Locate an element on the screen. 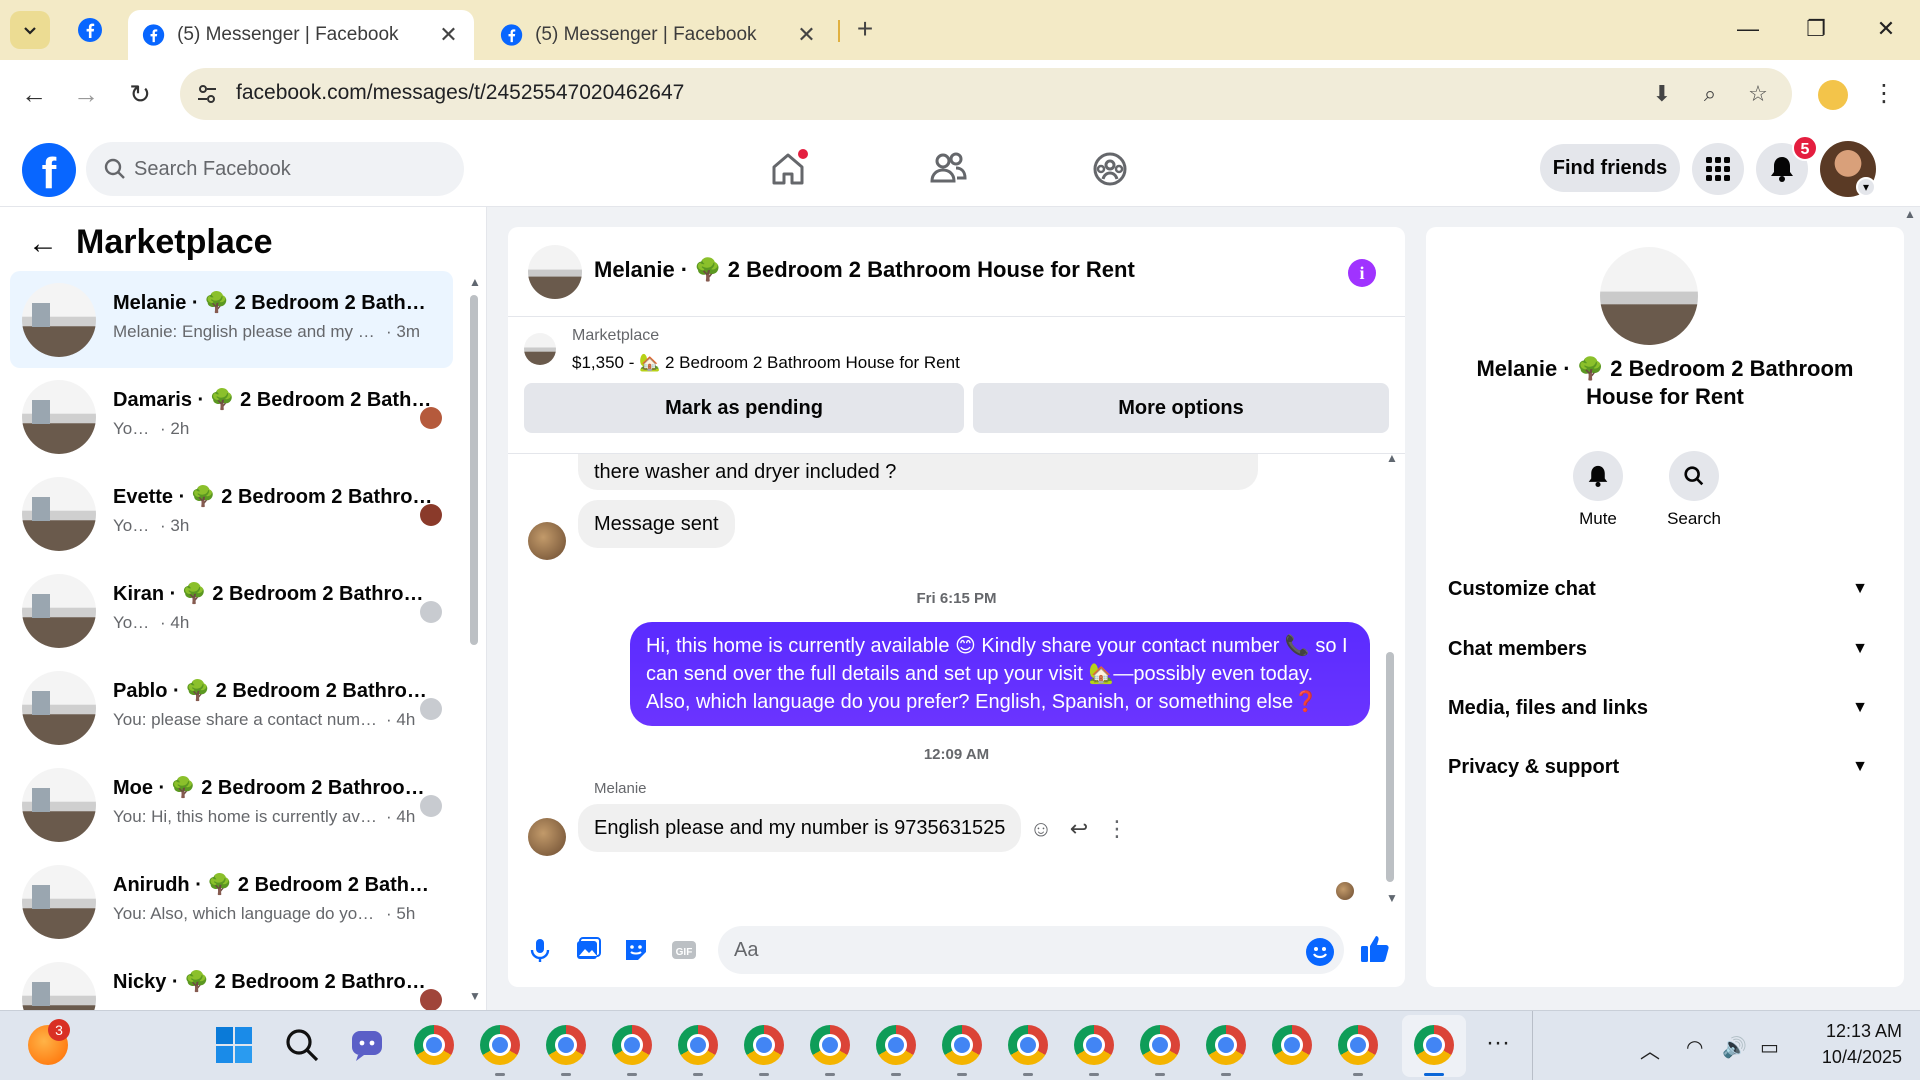 This screenshot has width=1920, height=1080. search-in-chat-button: Search is located at coordinates (1694, 490).